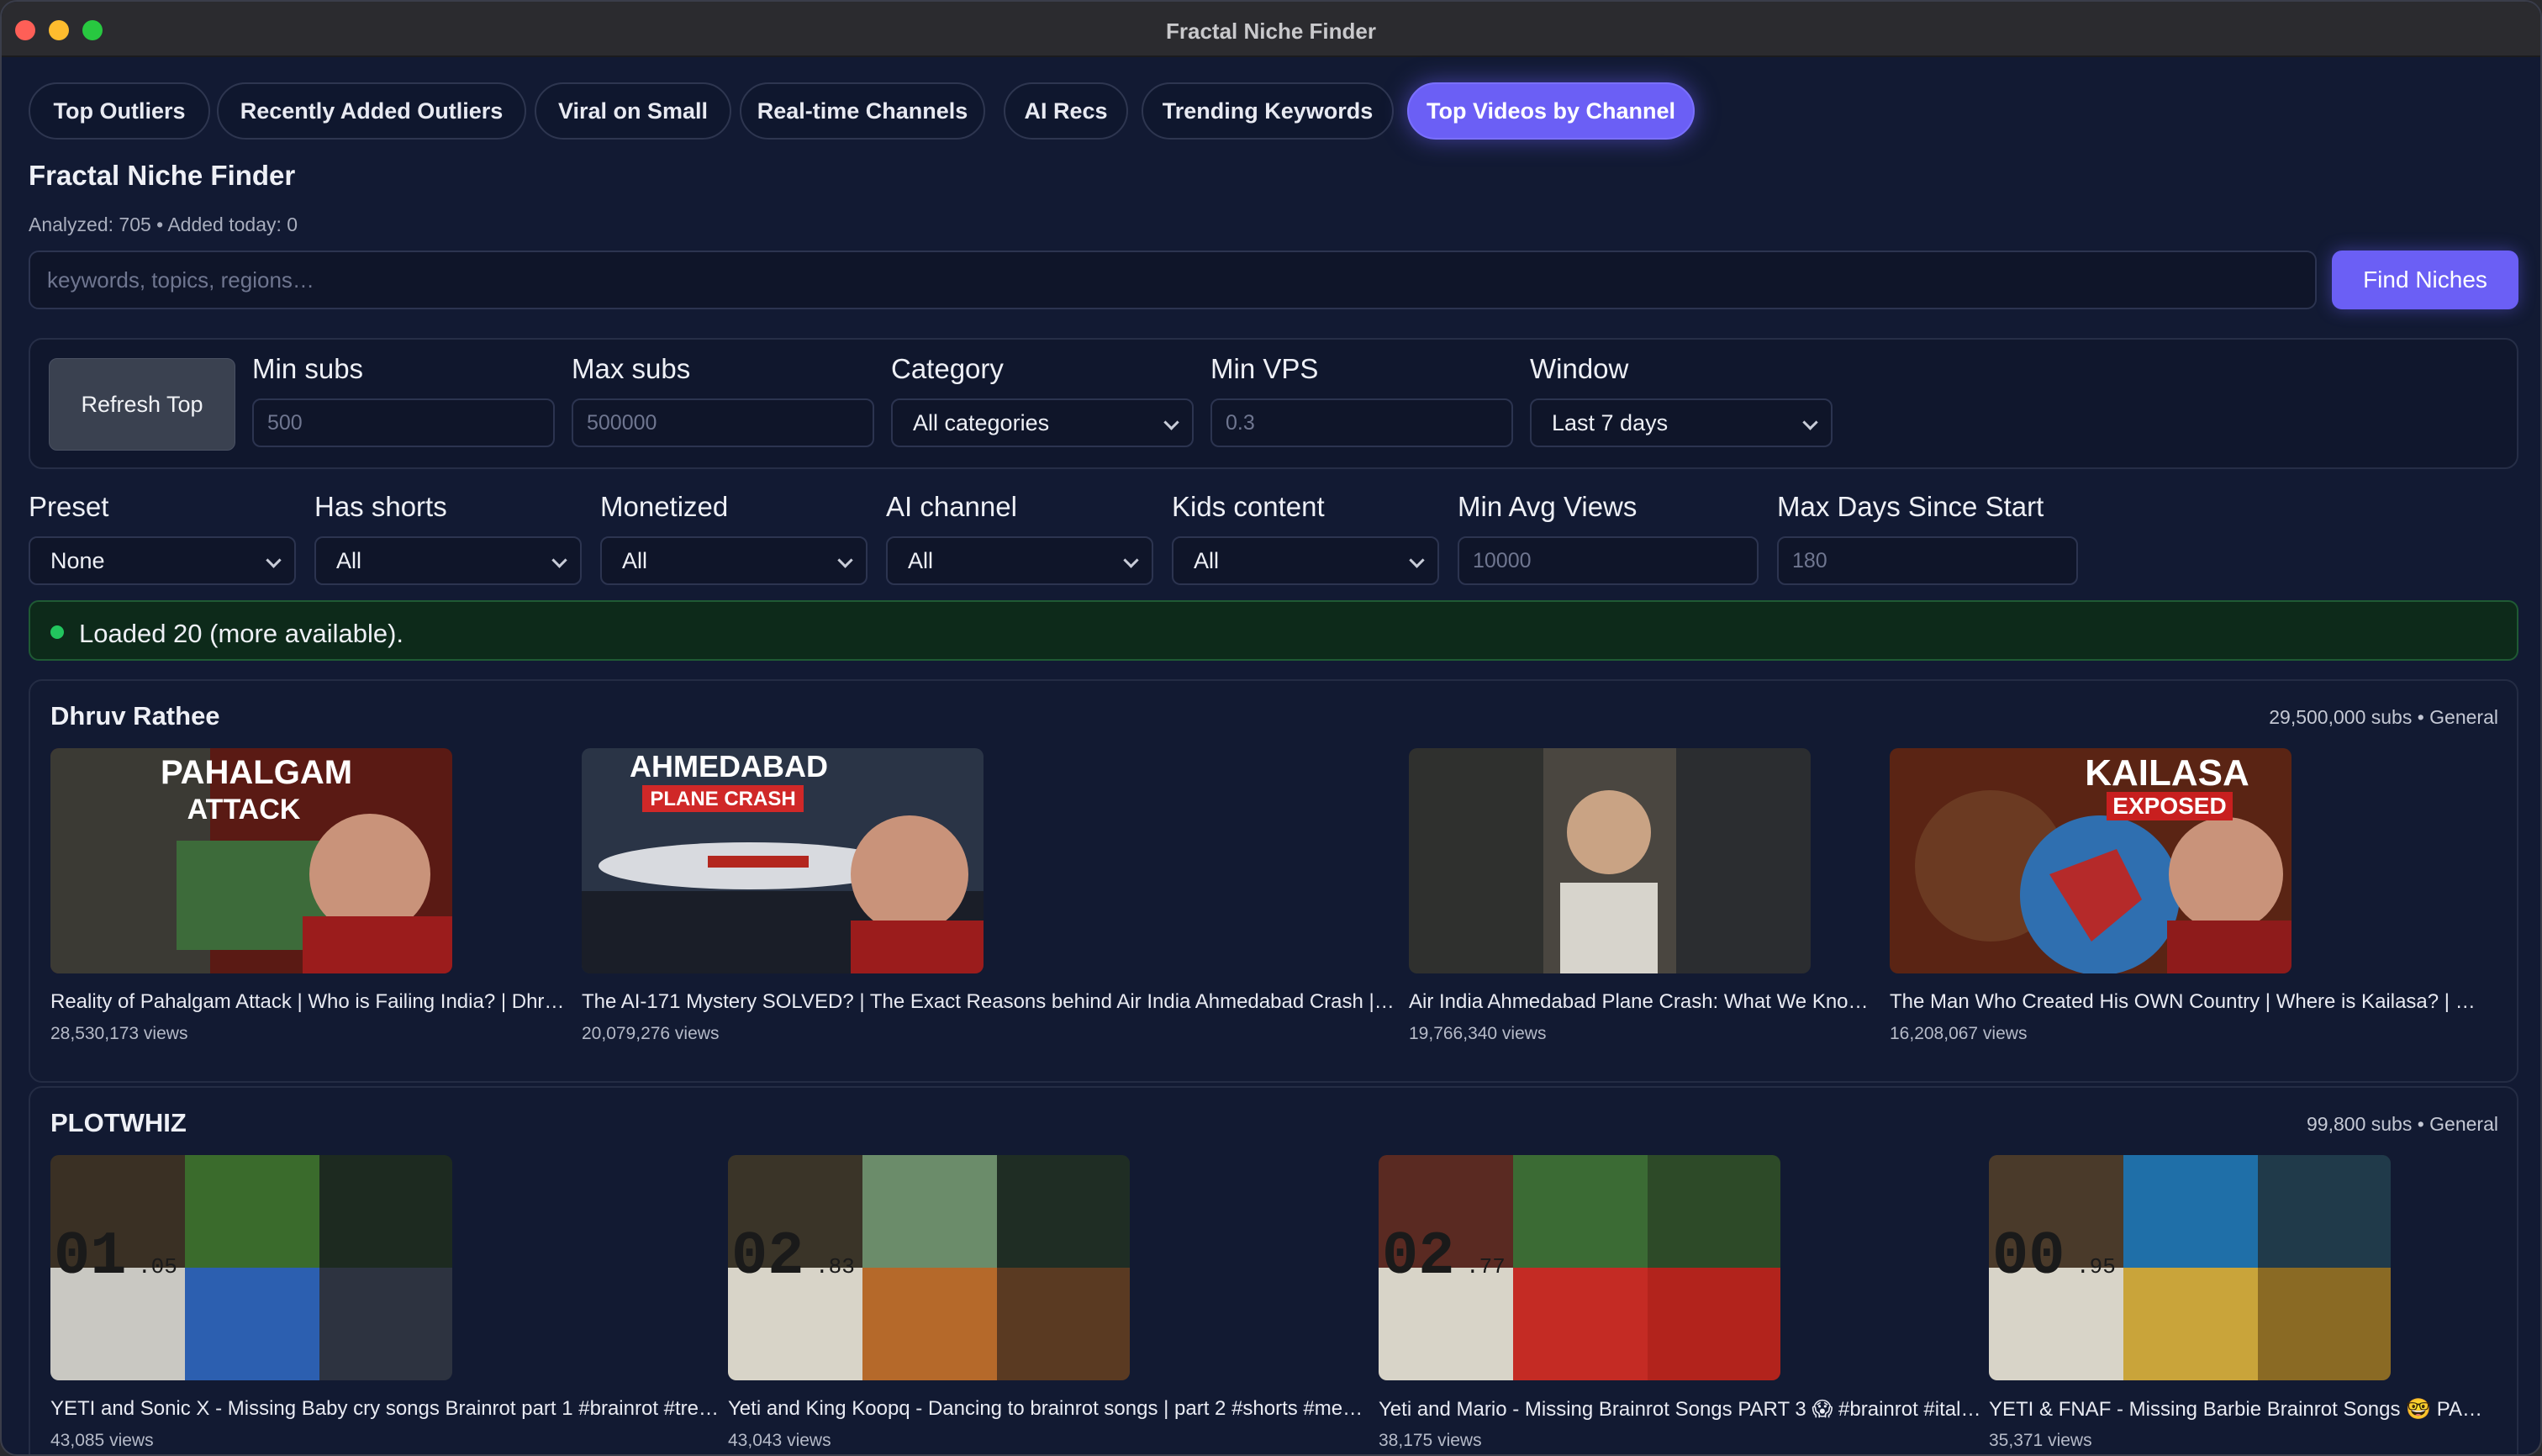 The height and width of the screenshot is (1456, 2542). Describe the element at coordinates (69, 507) in the screenshot. I see `preset-label: Preset` at that location.